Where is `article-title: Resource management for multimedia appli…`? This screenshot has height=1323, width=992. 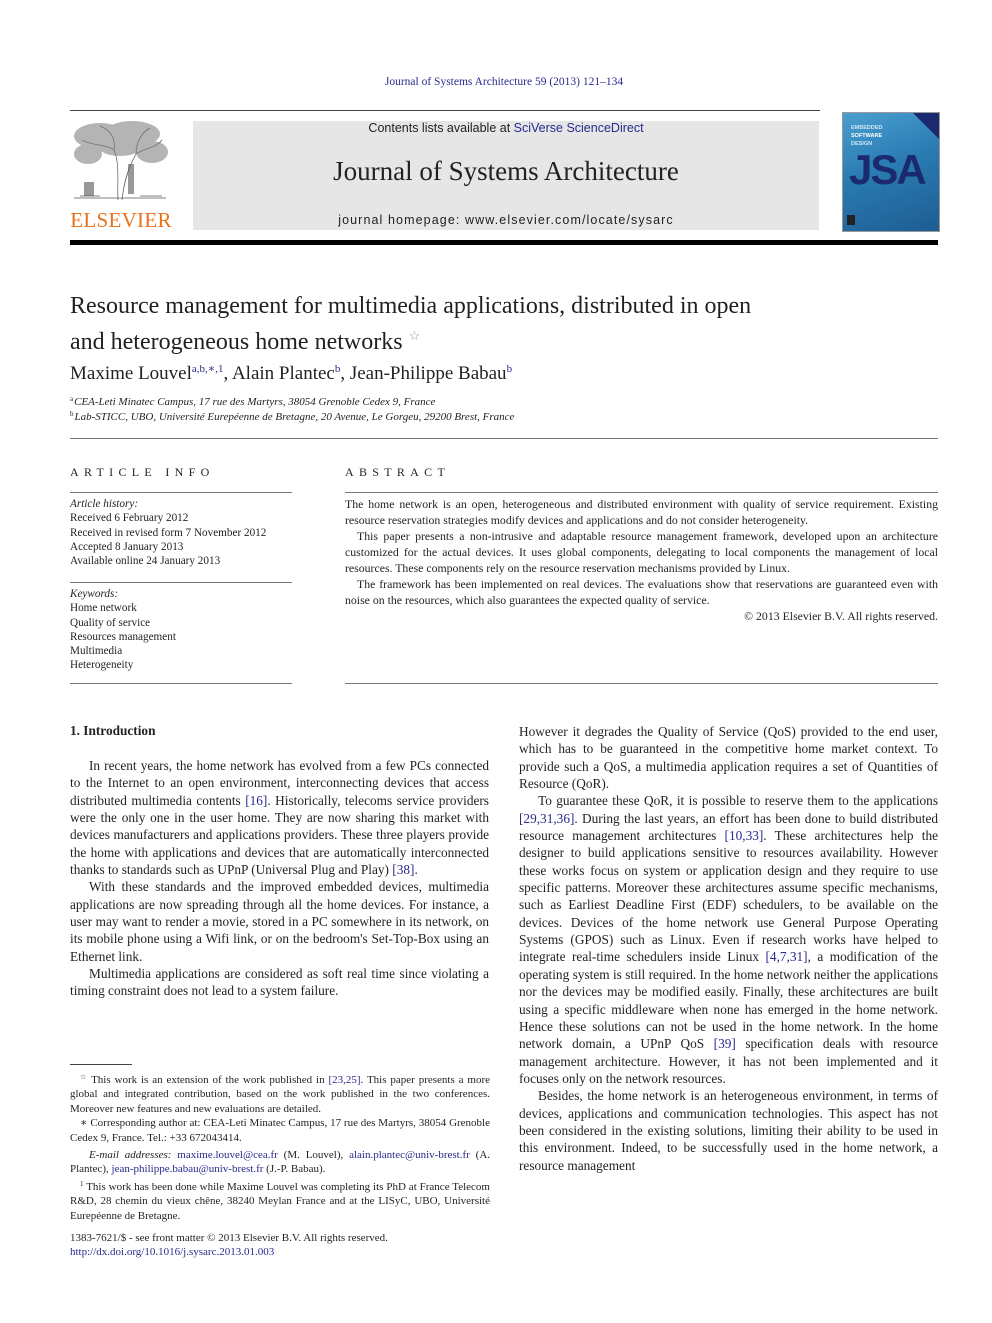 article-title: Resource management for multimedia appli… is located at coordinates (470, 324).